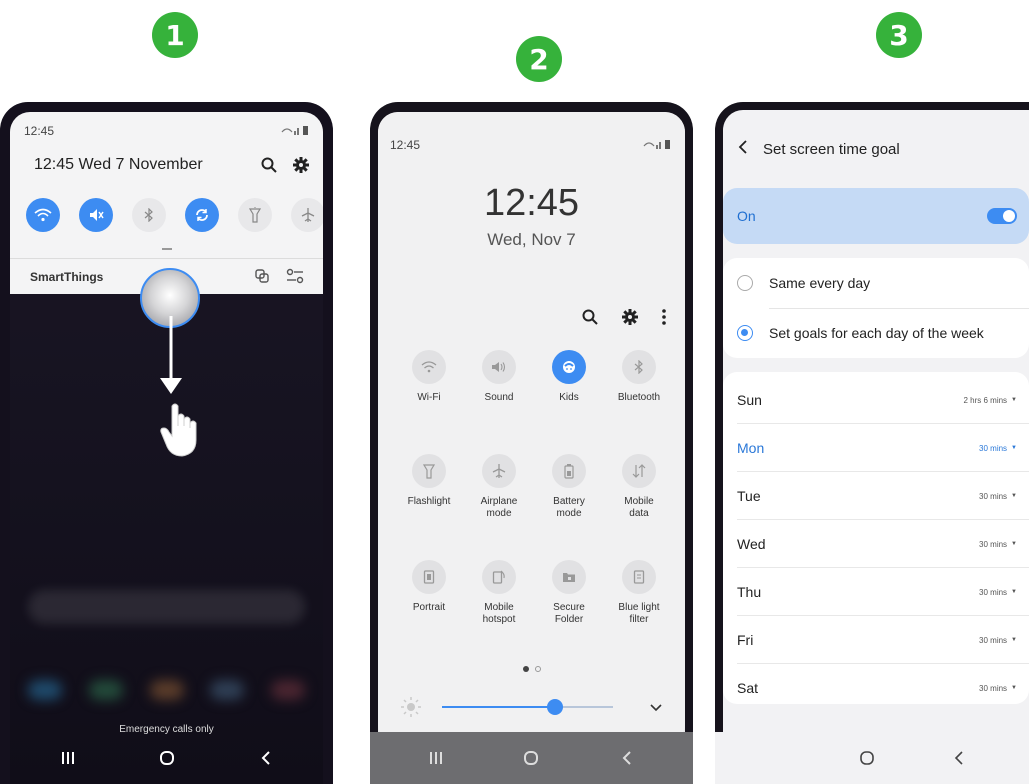  I want to click on brightness-track, so click(527, 707).